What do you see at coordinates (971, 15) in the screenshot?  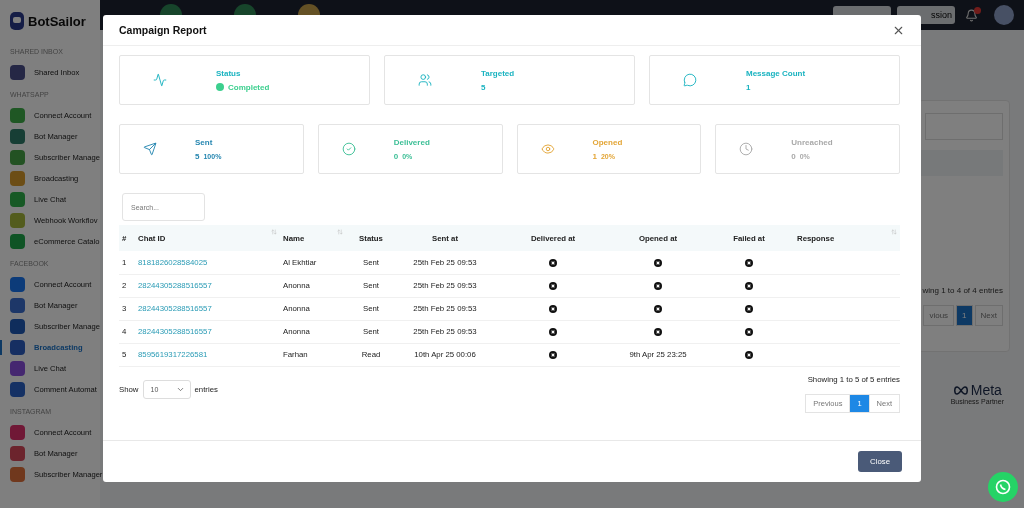 I see `bell-icon` at bounding box center [971, 15].